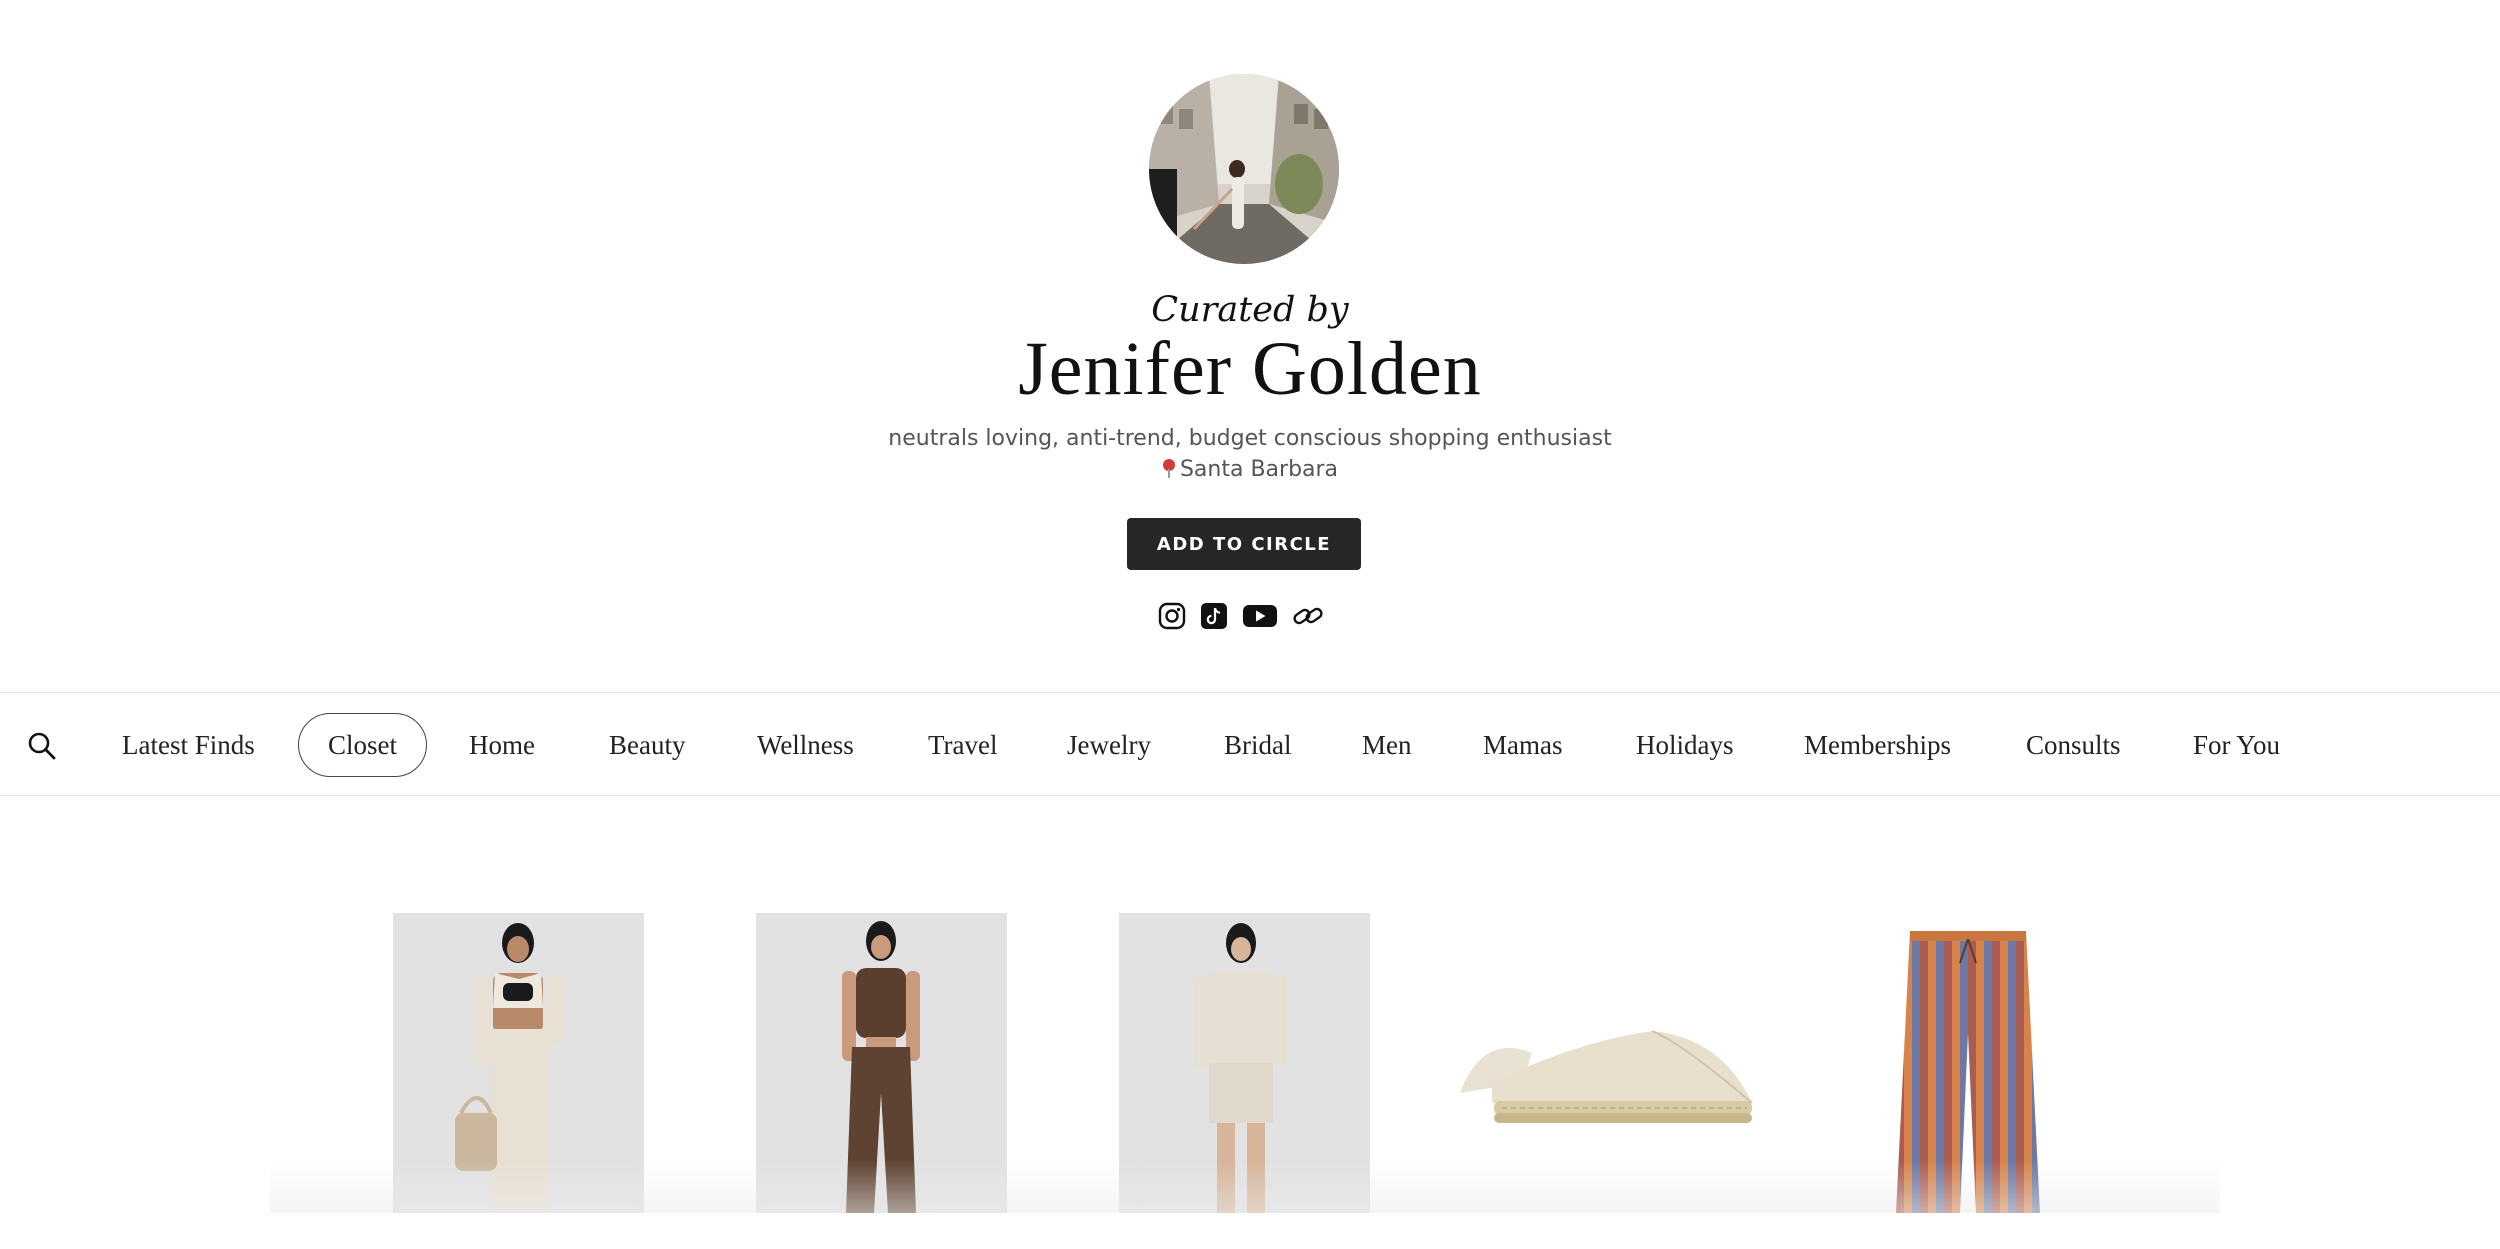 This screenshot has width=2500, height=1249. What do you see at coordinates (963, 745) in the screenshot?
I see `nav-item-travel: Travel` at bounding box center [963, 745].